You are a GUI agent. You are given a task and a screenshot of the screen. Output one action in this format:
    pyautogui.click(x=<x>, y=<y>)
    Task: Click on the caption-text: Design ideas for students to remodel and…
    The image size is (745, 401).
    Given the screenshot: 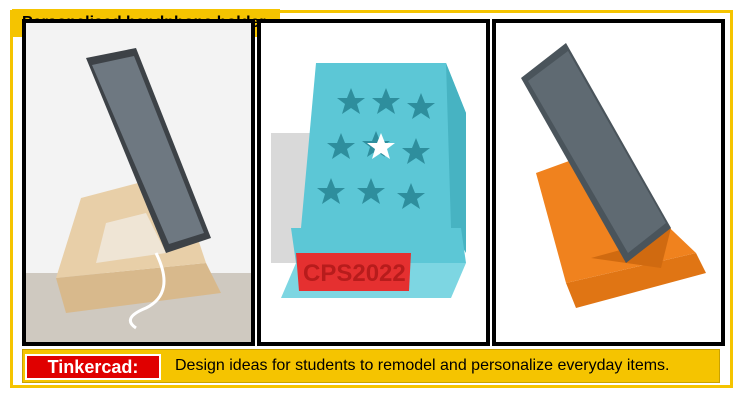 What is the action you would take?
    pyautogui.click(x=422, y=365)
    